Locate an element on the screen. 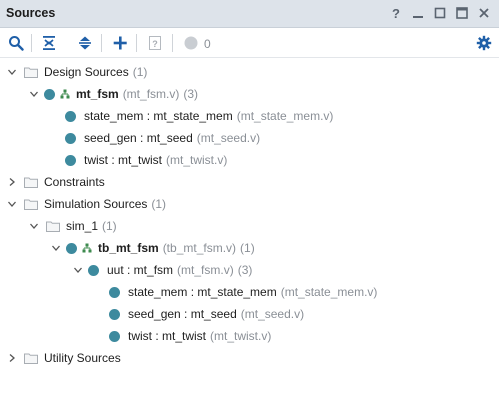 This screenshot has width=499, height=404. tree-node-utility-sources: Utility Sources is located at coordinates (249, 358).